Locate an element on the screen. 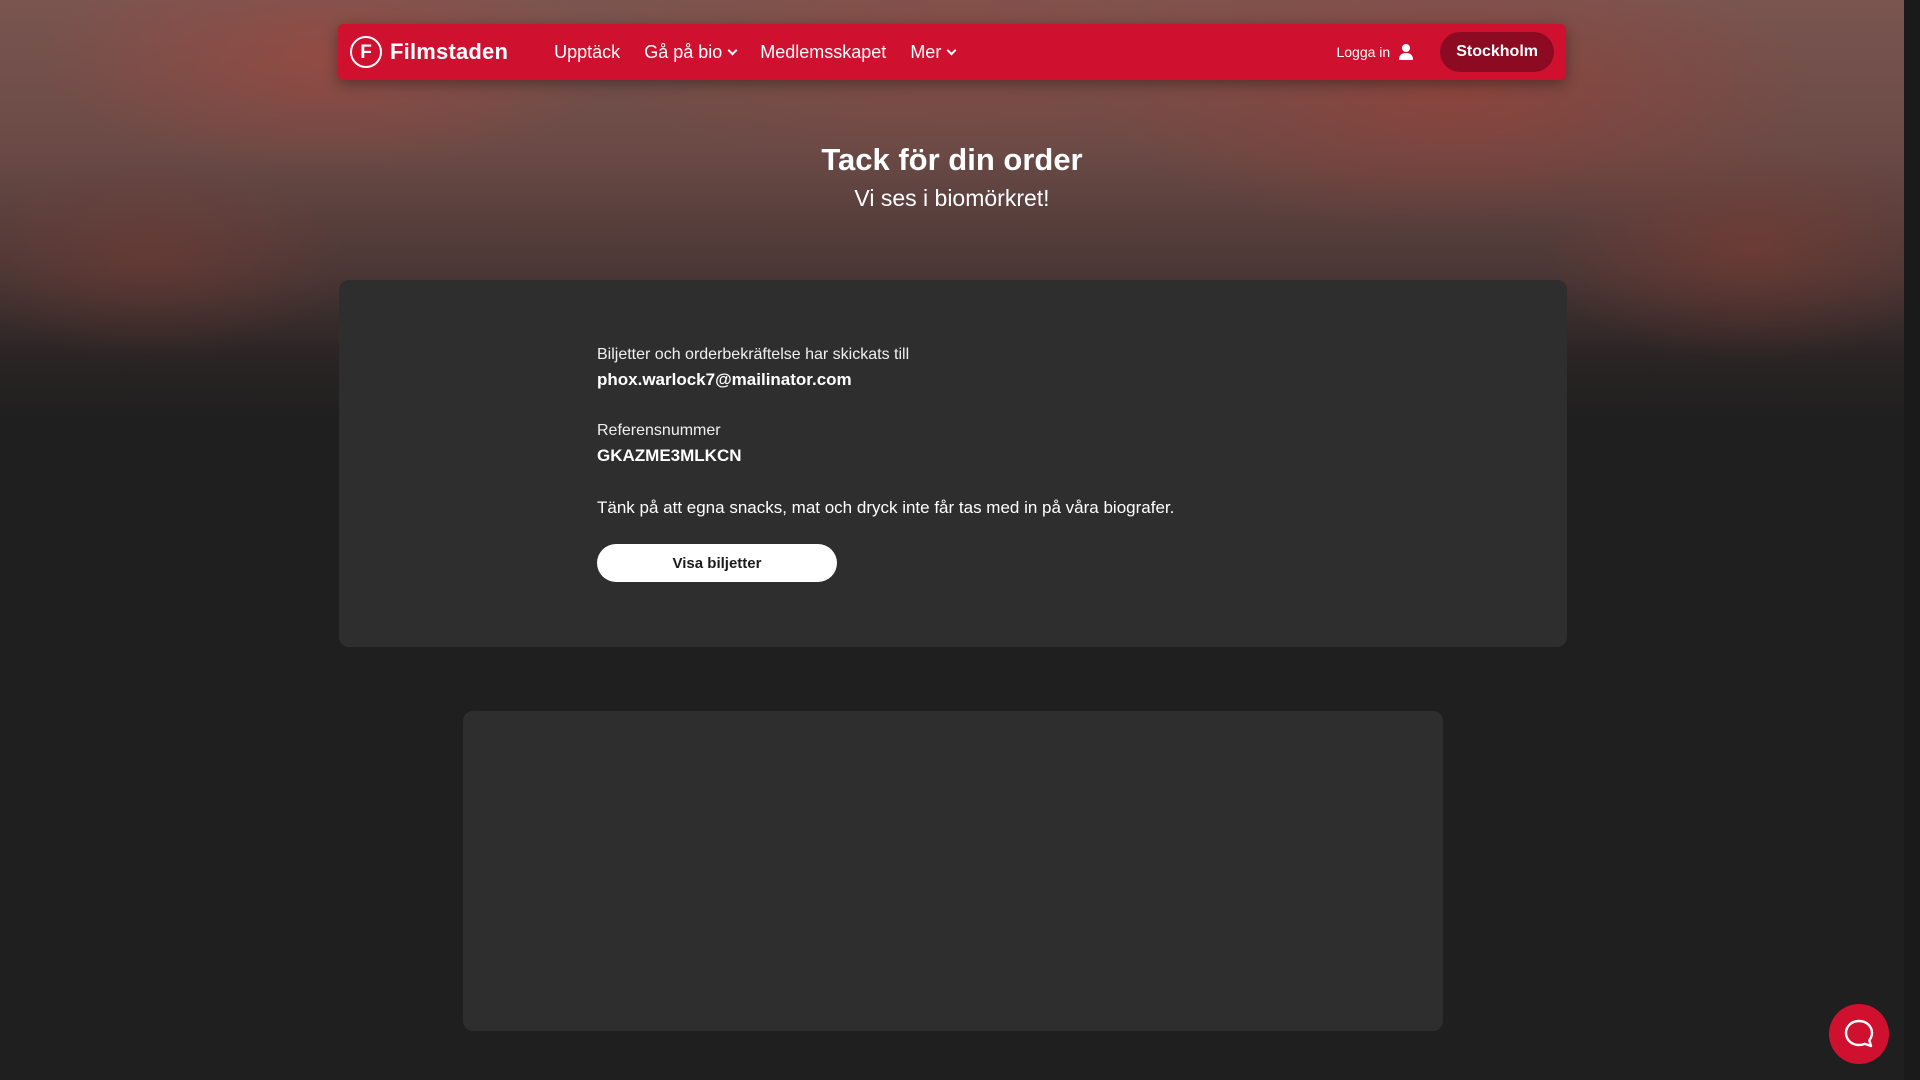  nav-item-label: Medlemsskapet is located at coordinates (823, 51).